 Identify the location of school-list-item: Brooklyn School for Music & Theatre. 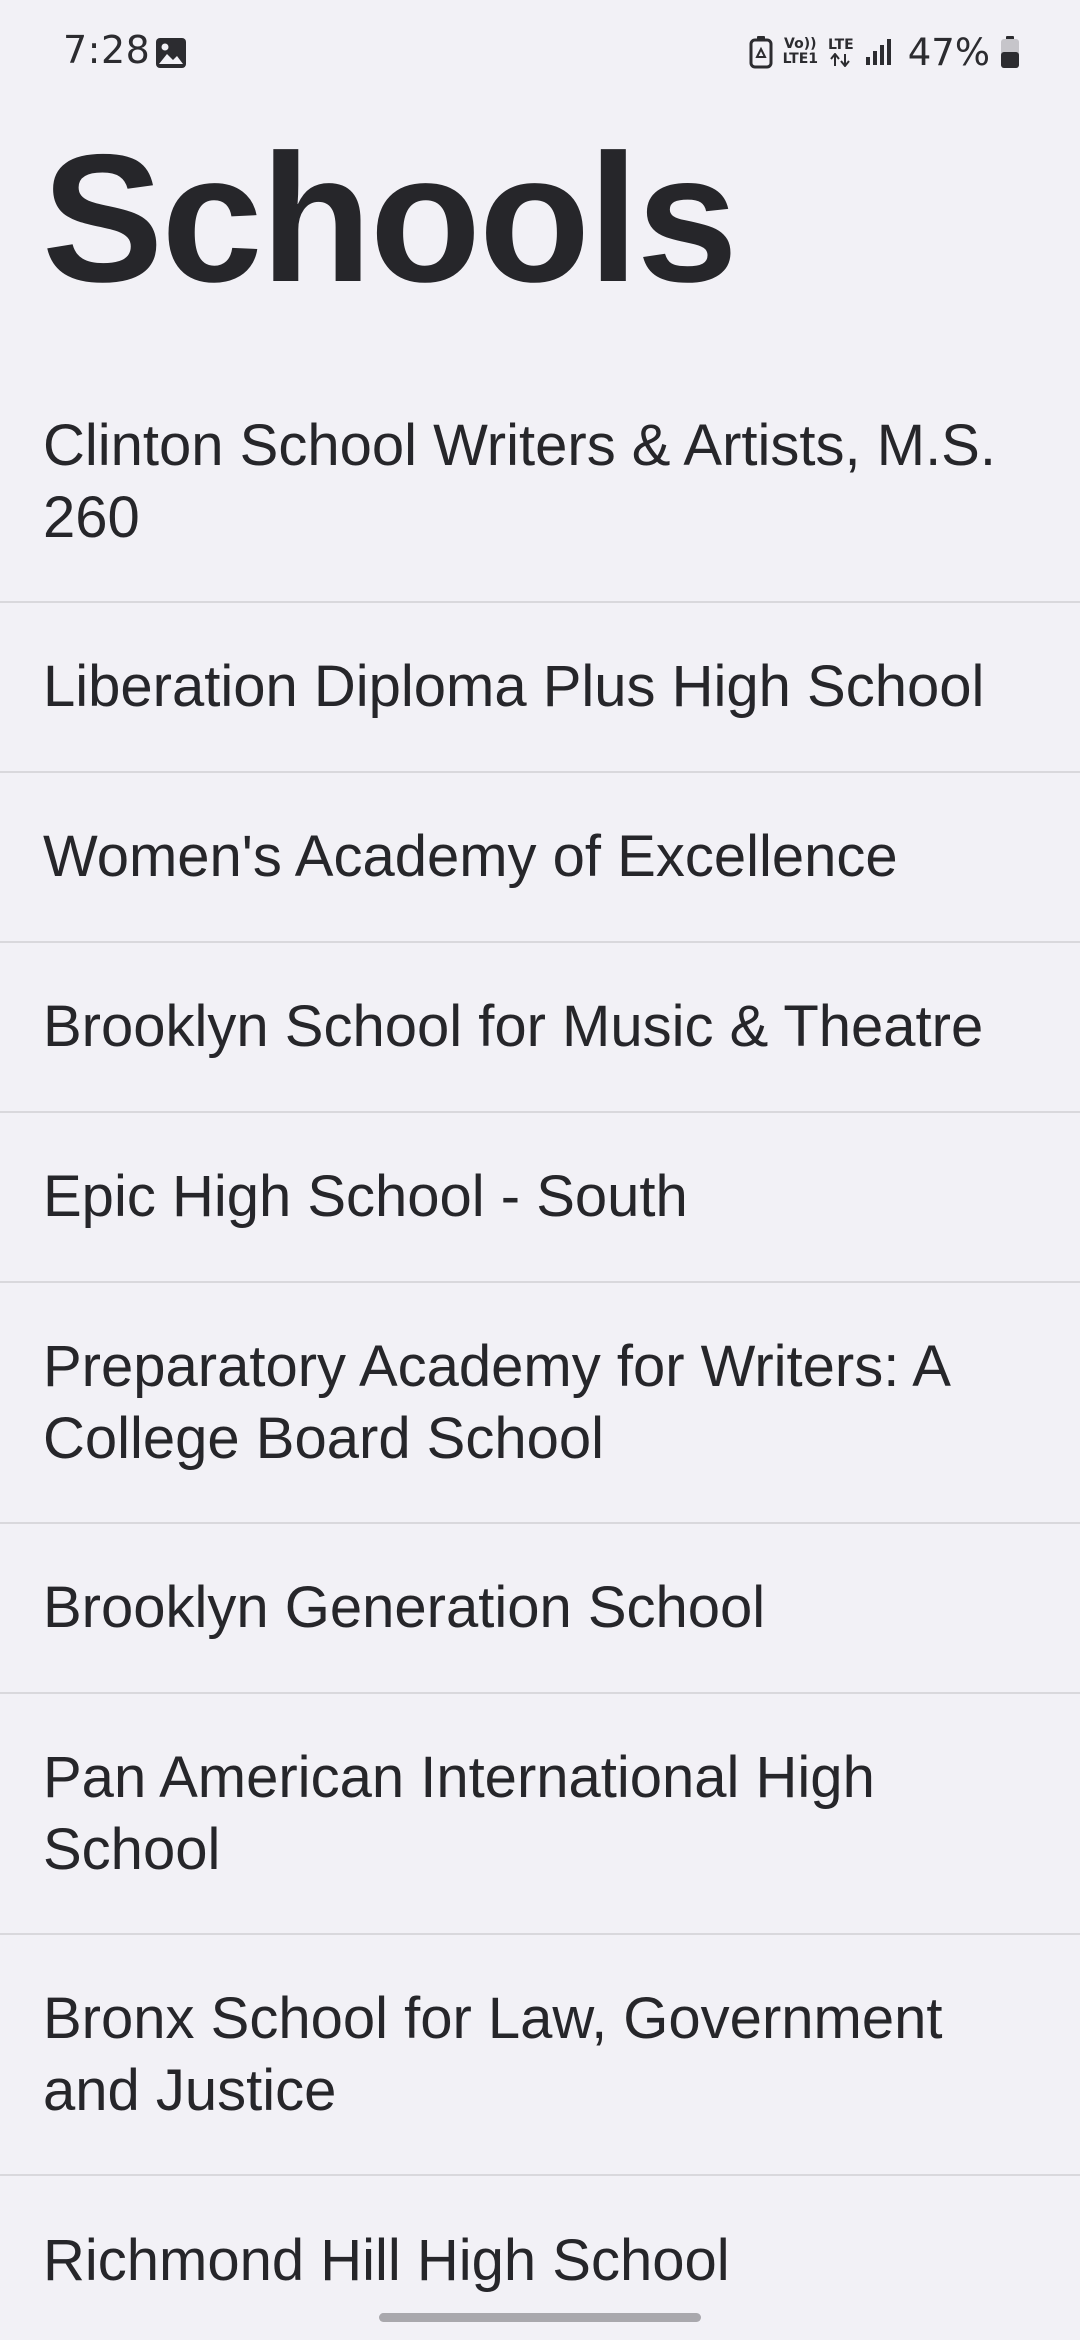
(540, 1028).